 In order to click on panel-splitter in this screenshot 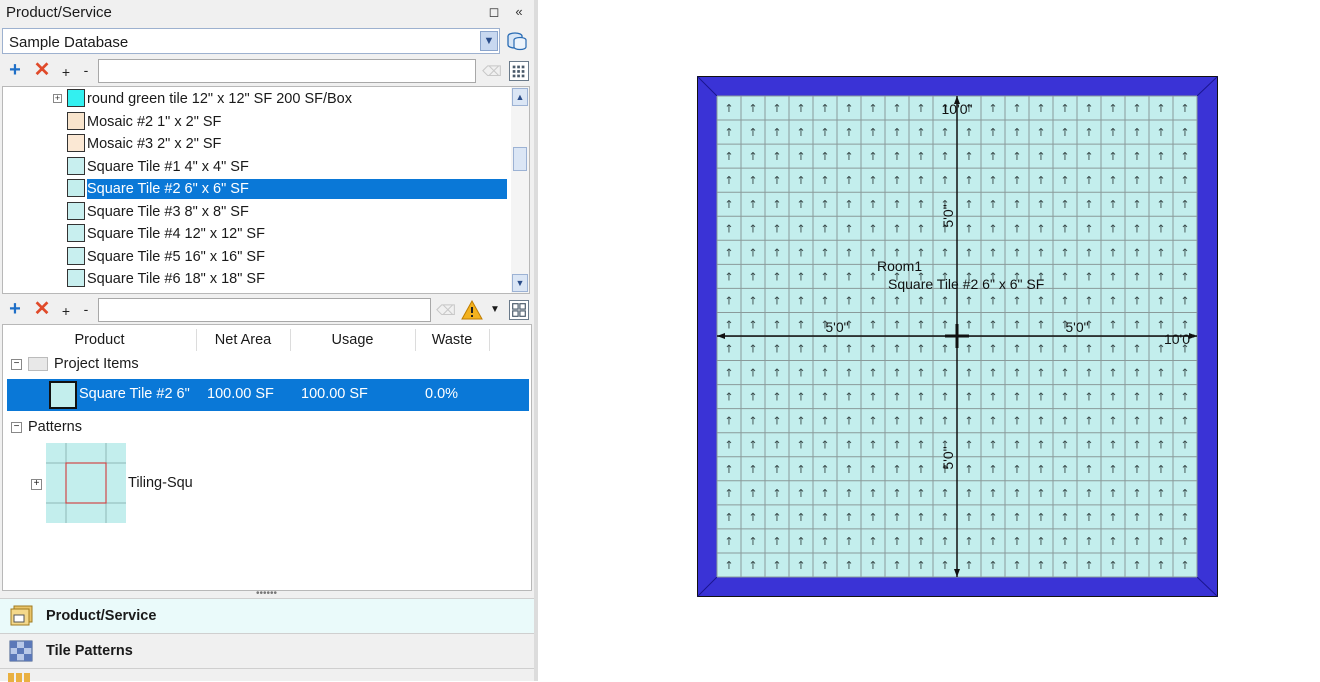, I will do `click(536, 340)`.